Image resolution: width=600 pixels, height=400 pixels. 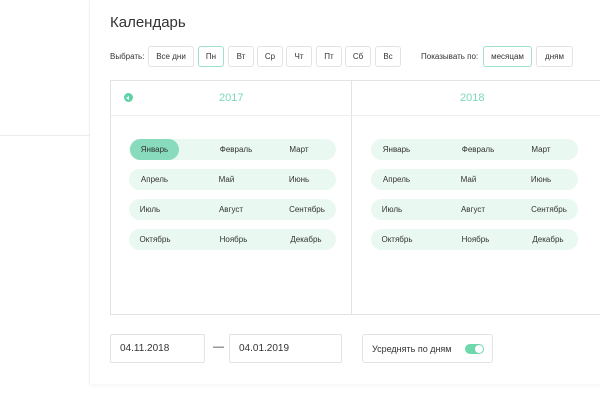 I want to click on month-2018-may: Май, so click(x=468, y=179).